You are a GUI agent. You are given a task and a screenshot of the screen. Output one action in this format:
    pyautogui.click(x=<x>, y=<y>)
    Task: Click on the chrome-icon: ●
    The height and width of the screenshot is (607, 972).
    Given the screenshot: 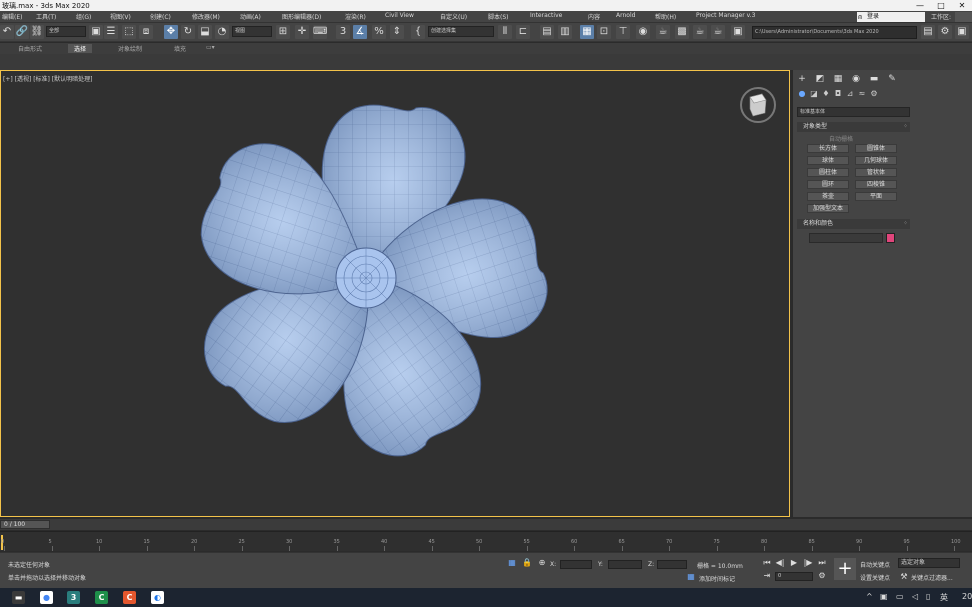 What is the action you would take?
    pyautogui.click(x=46, y=597)
    